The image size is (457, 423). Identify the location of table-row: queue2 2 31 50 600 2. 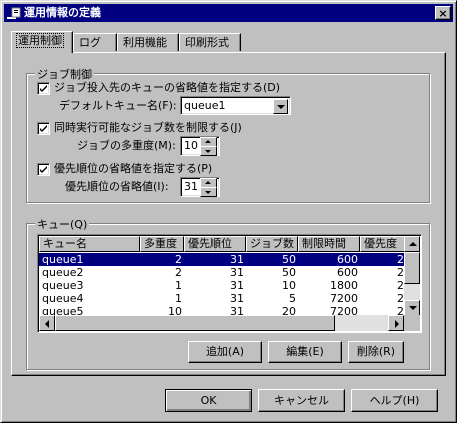
(222, 272).